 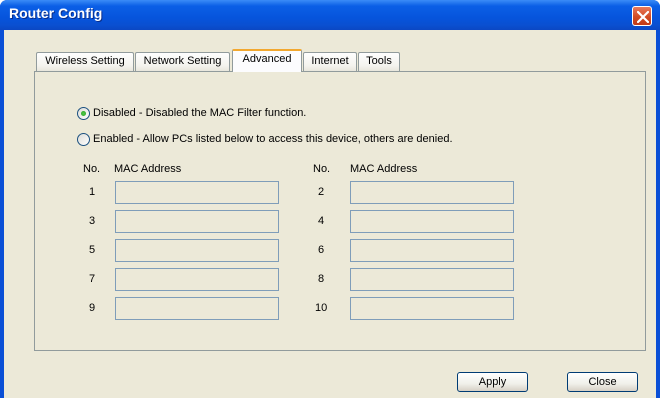 I want to click on close-icon, so click(x=643, y=17).